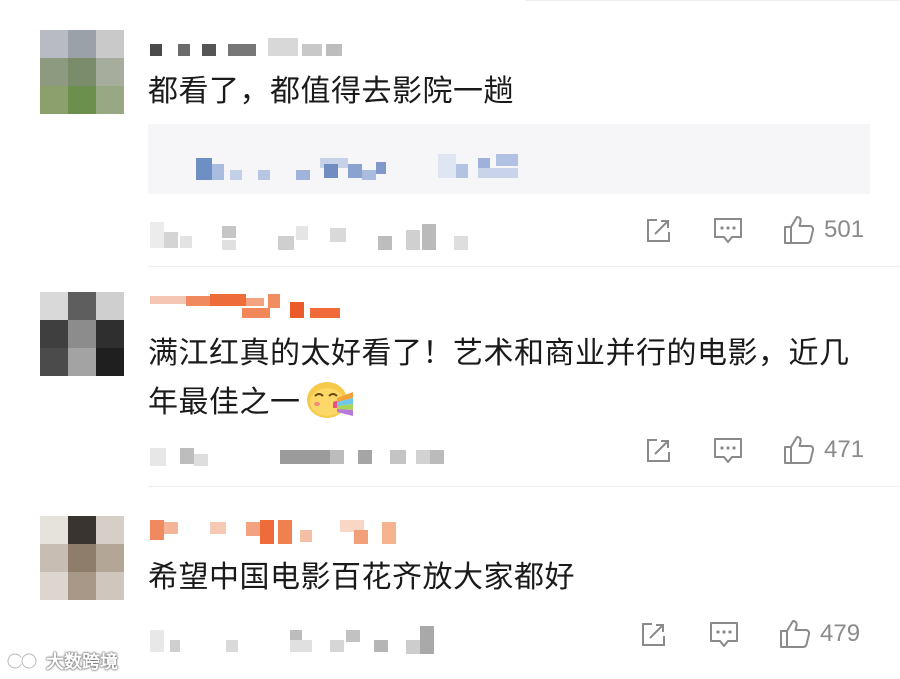 This screenshot has width=900, height=679. What do you see at coordinates (823, 230) in the screenshot?
I see `like-button: 501` at bounding box center [823, 230].